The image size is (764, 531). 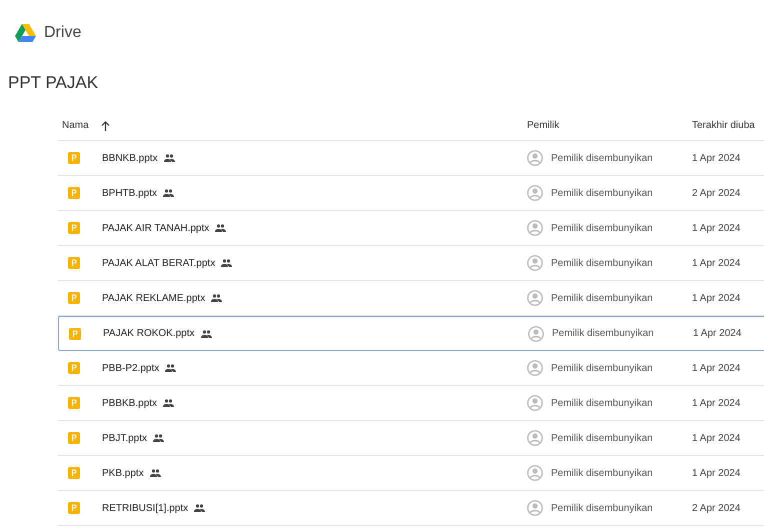 I want to click on file-row: BPHTB.pptx Pemilik disembunyikan 2 Apr 2024, so click(x=411, y=193).